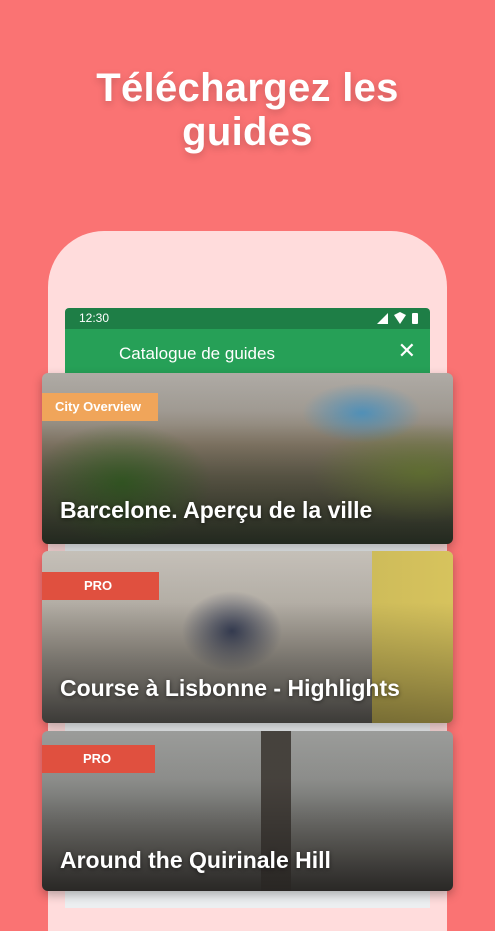 The image size is (495, 931). Describe the element at coordinates (415, 318) in the screenshot. I see `battery-icon` at that location.